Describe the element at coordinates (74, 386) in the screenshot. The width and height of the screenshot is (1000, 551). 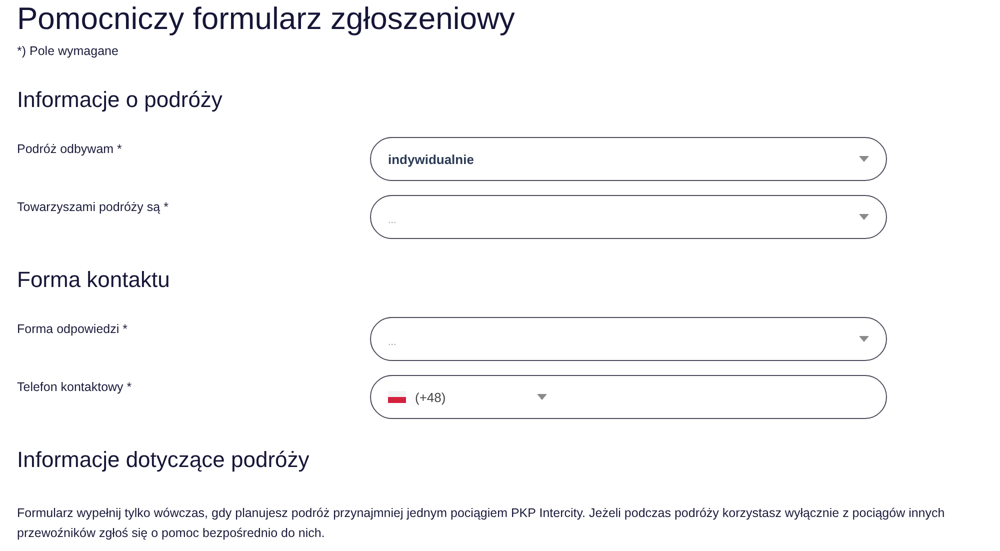
I see `field-label: Telefon kontaktowy *` at that location.